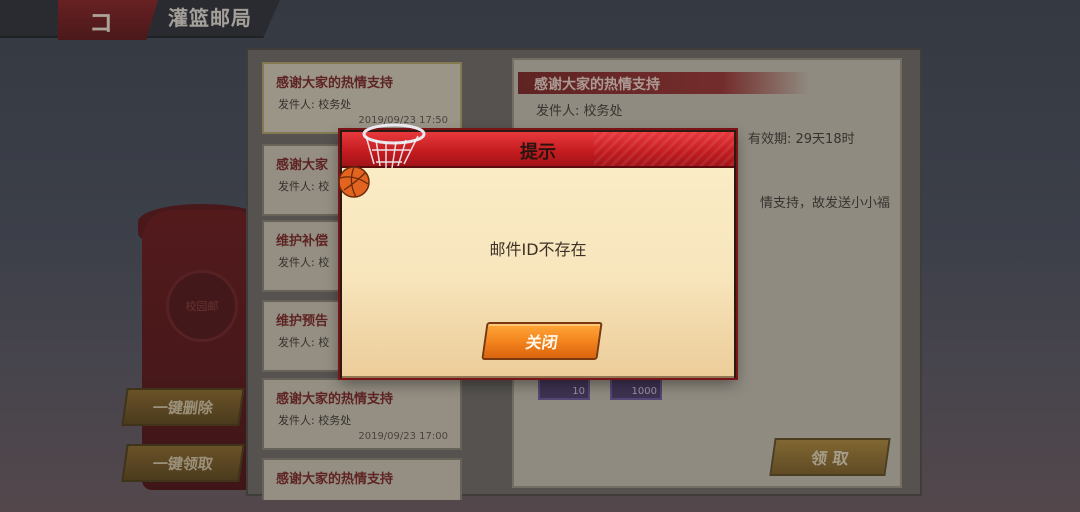 The height and width of the screenshot is (512, 1080). Describe the element at coordinates (382, 160) in the screenshot. I see `basketball-hoop-icon` at that location.